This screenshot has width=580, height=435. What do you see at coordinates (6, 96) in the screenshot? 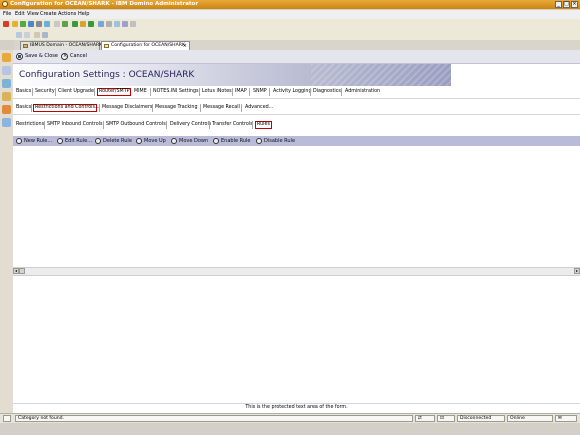
I see `todo-icon` at bounding box center [6, 96].